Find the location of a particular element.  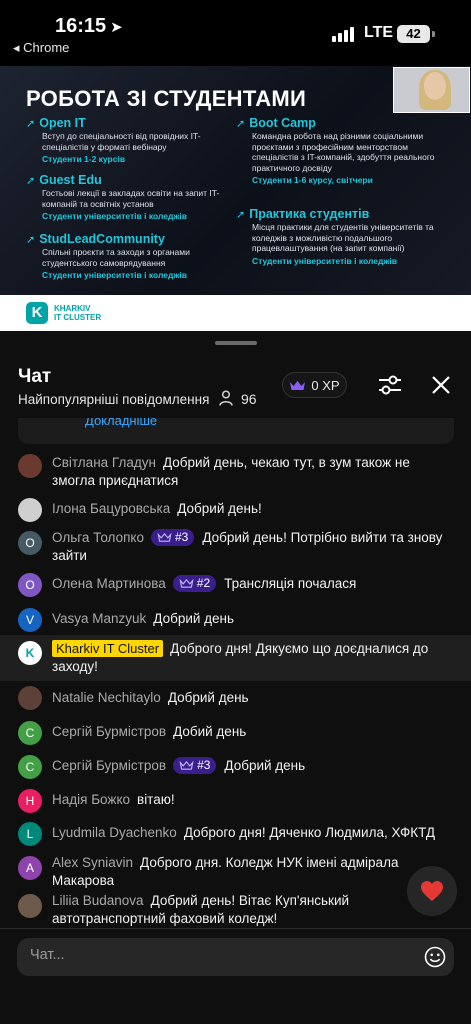

author-name: Ольга Толопко is located at coordinates (98, 537).